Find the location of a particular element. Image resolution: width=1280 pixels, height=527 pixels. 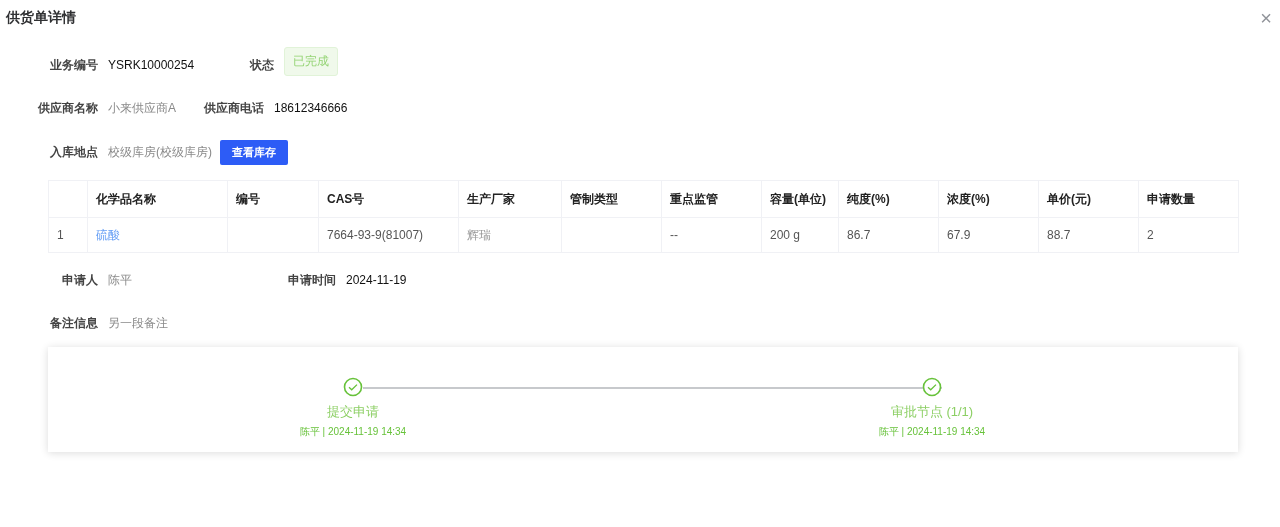

table-cell: 88.7 is located at coordinates (1088, 235).